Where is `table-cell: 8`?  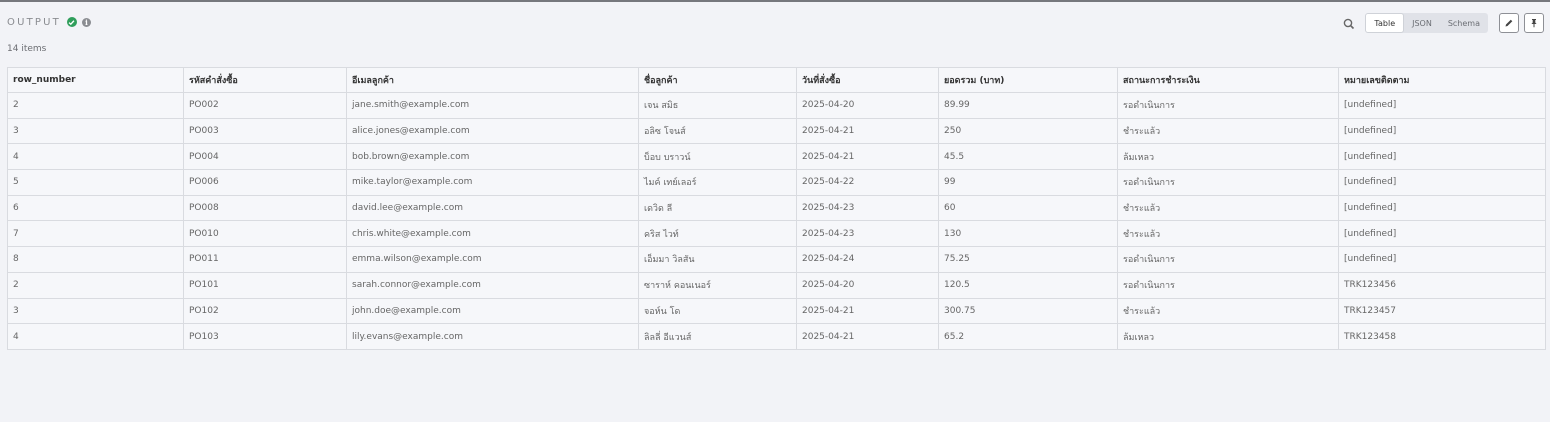 table-cell: 8 is located at coordinates (95, 259).